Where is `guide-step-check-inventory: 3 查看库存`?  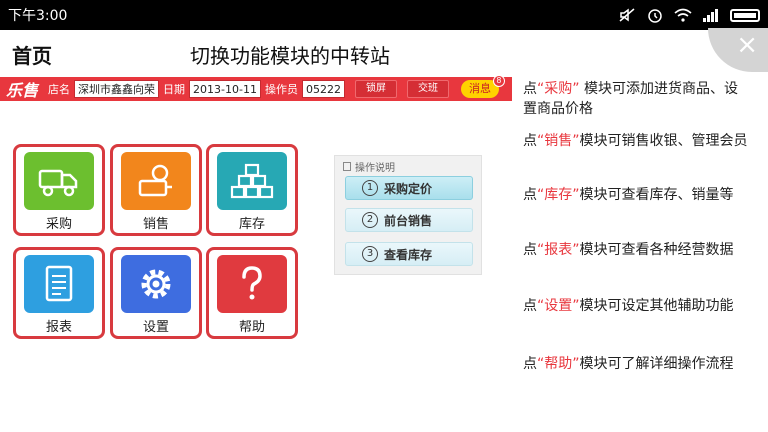
guide-step-check-inventory: 3 查看库存 is located at coordinates (409, 254).